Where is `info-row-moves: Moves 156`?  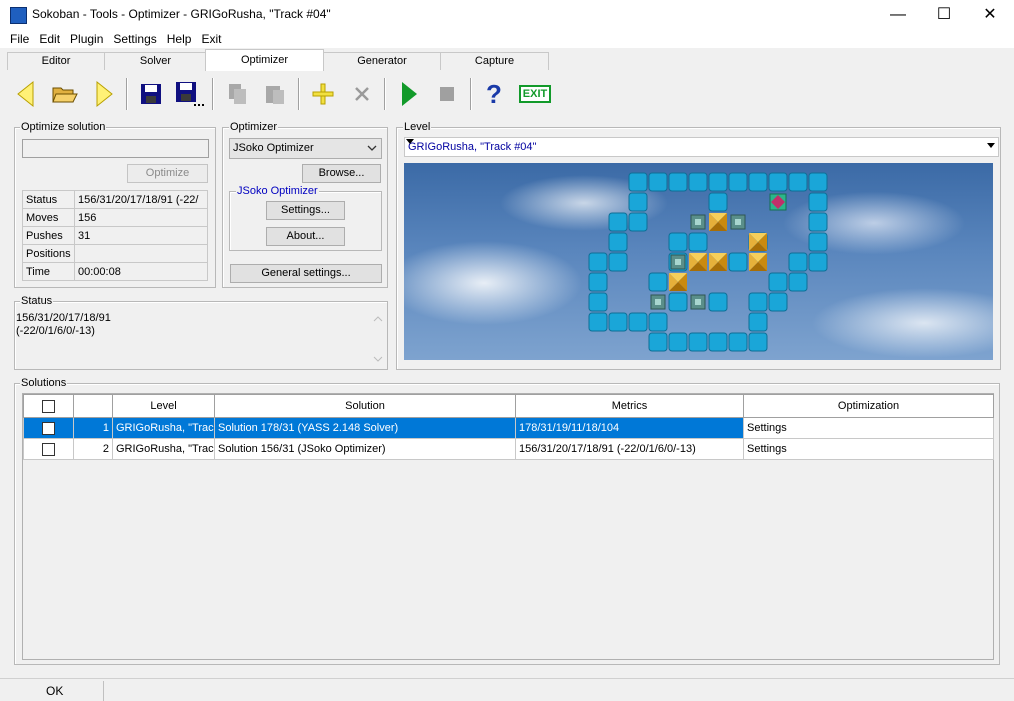 info-row-moves: Moves 156 is located at coordinates (115, 217).